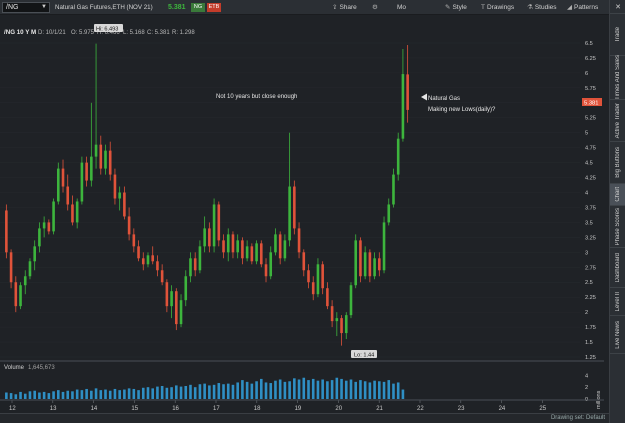 The image size is (625, 423). I want to click on studies-button: ⚗ Studies, so click(542, 7).